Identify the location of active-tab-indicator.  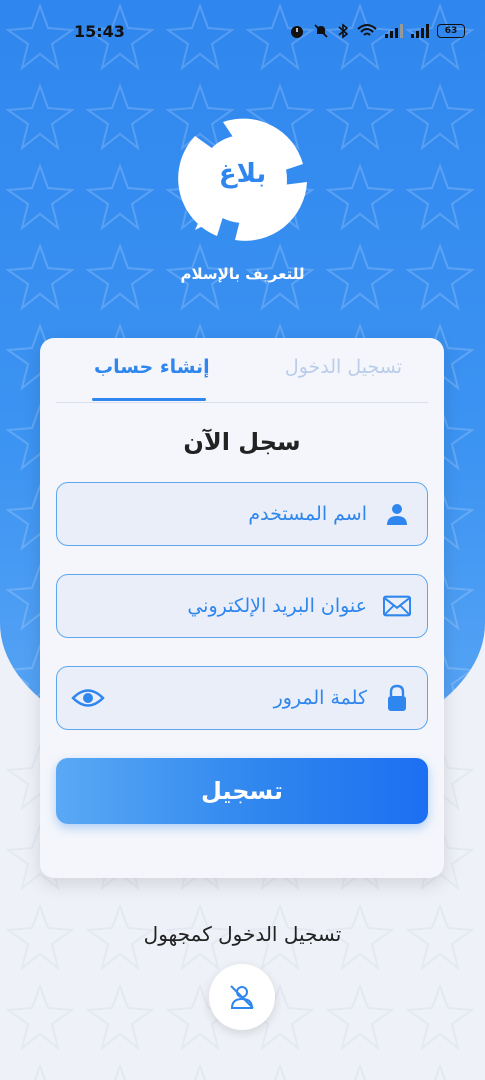
(149, 399).